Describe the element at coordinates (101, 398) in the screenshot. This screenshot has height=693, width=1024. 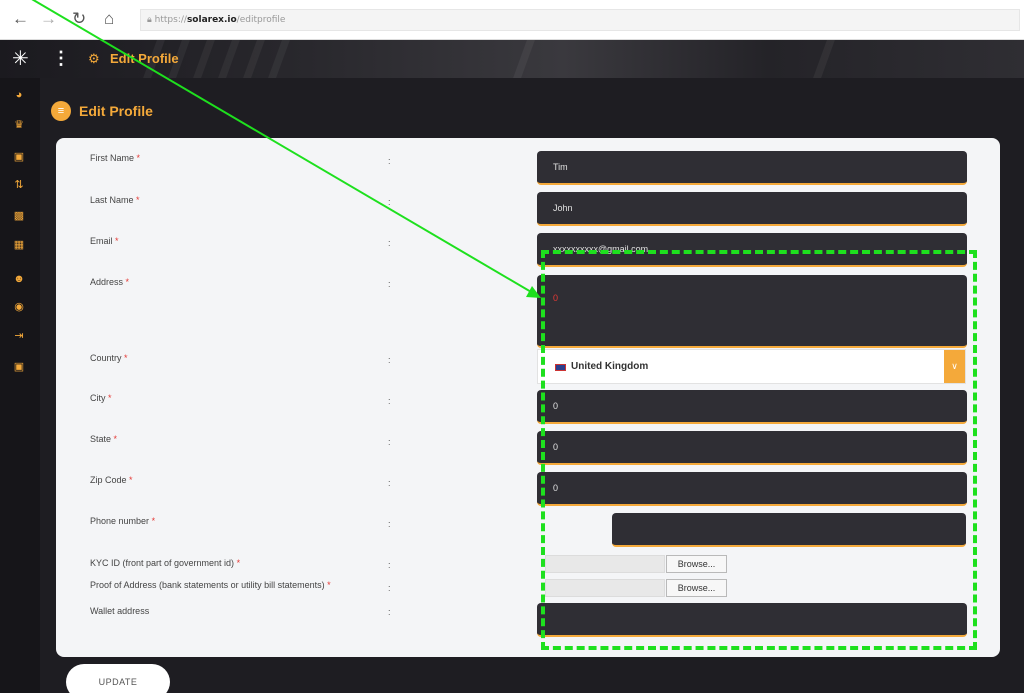
I see `city-label: City *` at that location.